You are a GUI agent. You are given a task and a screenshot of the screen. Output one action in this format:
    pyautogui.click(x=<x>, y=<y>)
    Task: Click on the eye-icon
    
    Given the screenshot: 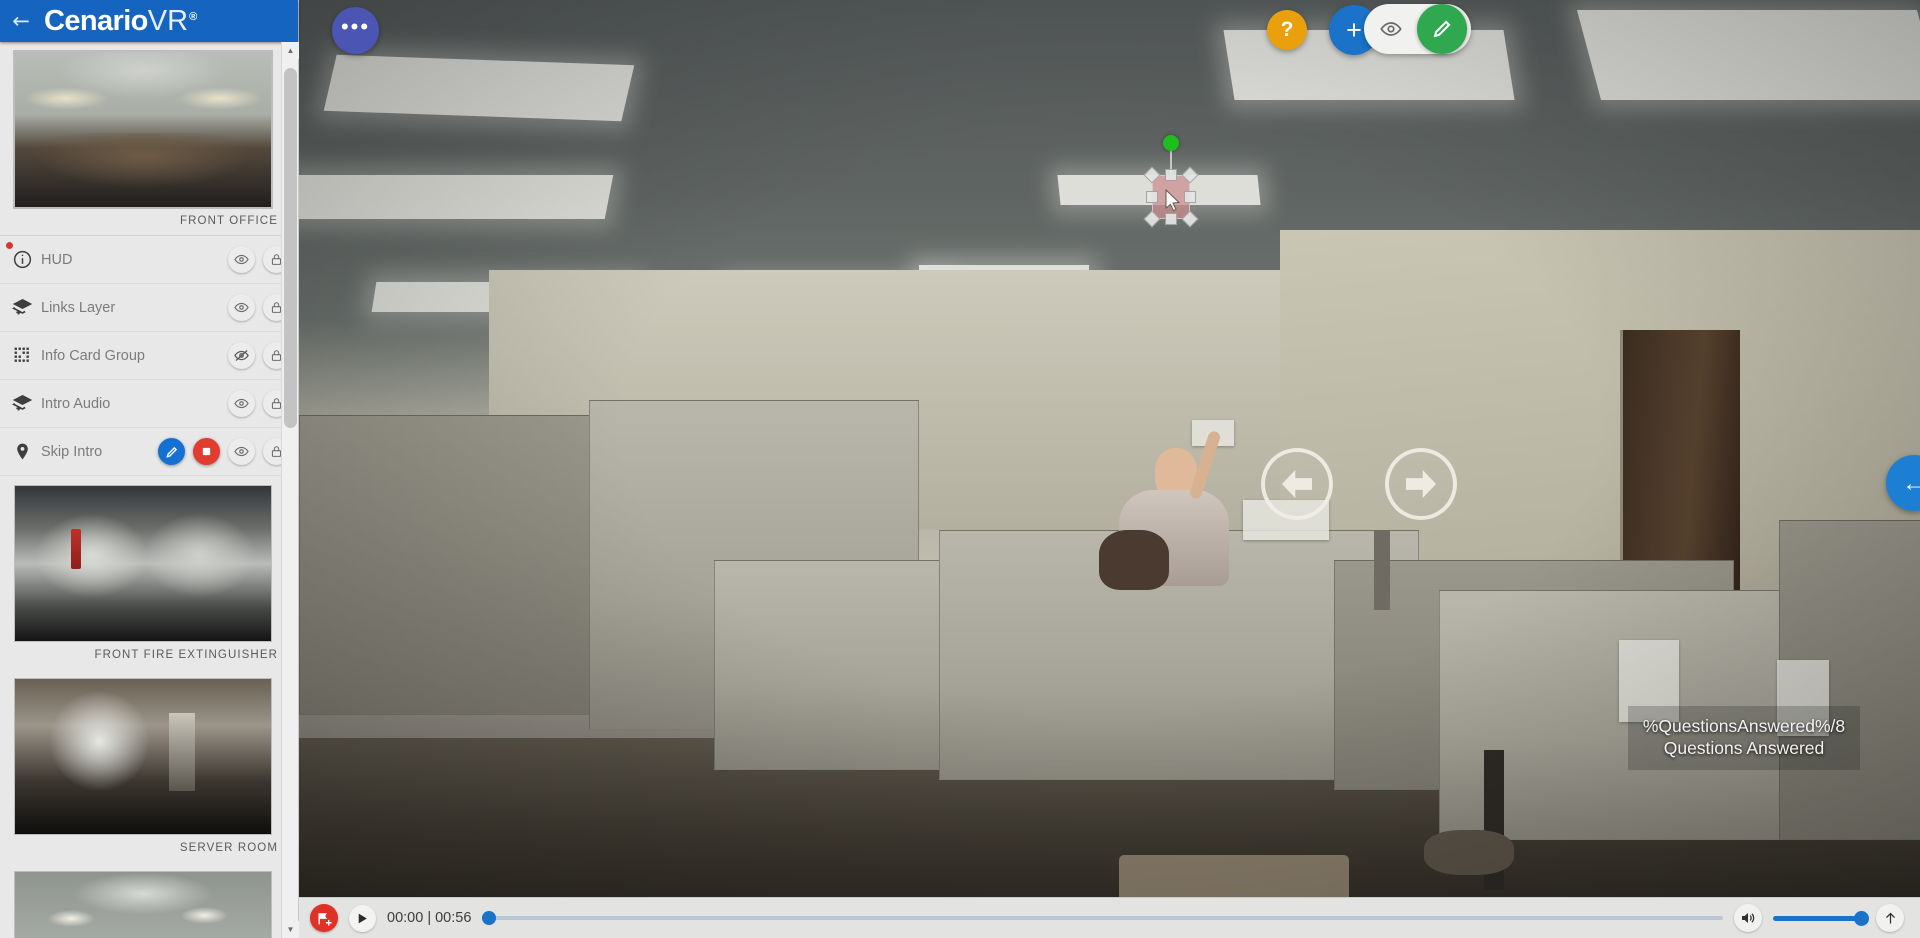 What is the action you would take?
    pyautogui.click(x=1390, y=29)
    